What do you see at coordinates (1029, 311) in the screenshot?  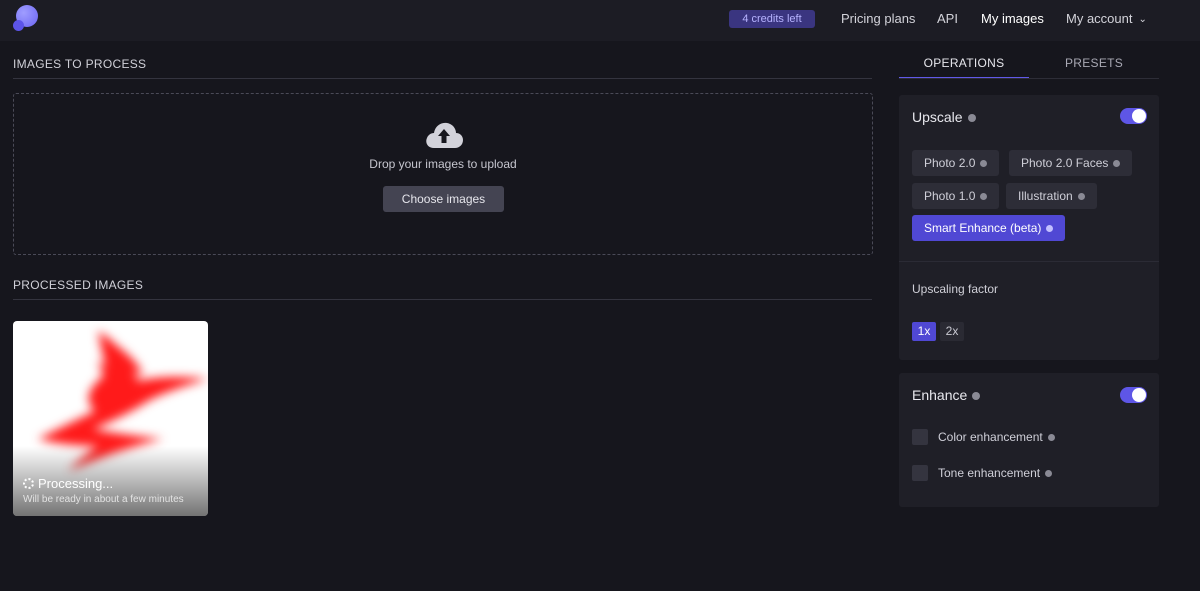 I see `upscaling-factor-section: Upscaling factor 1x 2x` at bounding box center [1029, 311].